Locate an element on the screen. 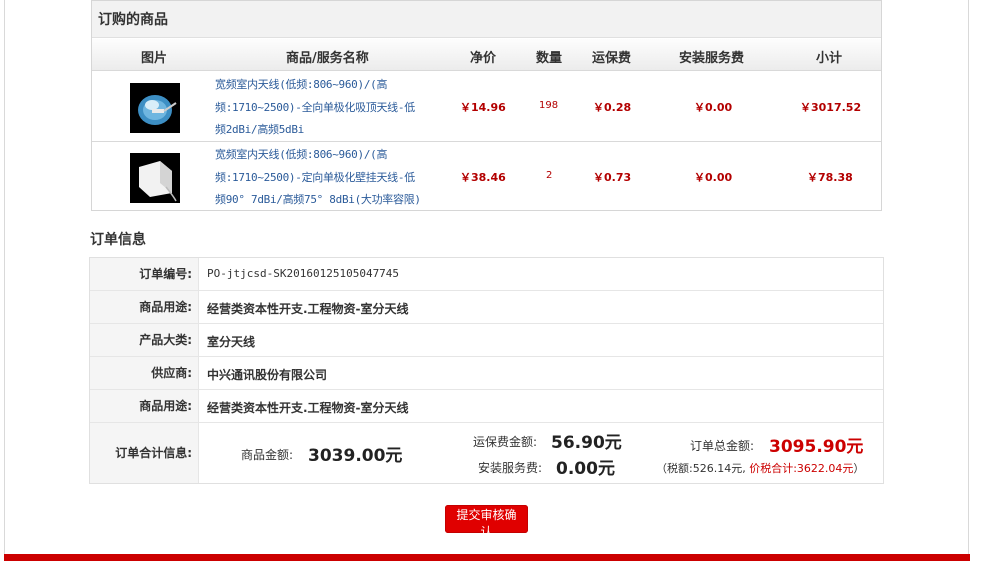 This screenshot has height=561, width=983. footer-red-bar is located at coordinates (487, 557).